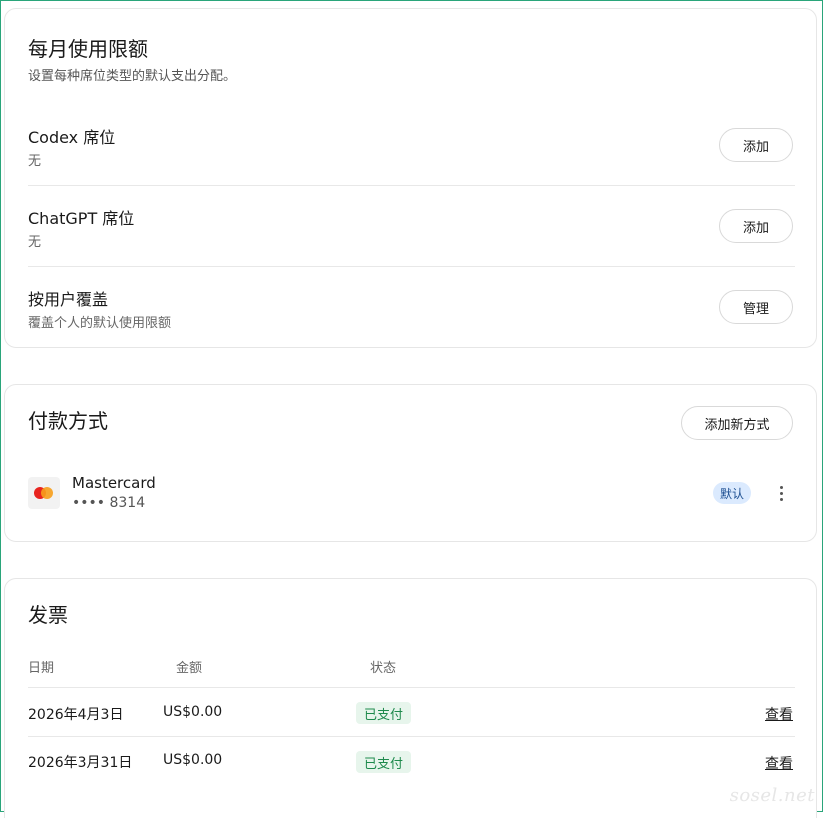  I want to click on default-badge: 默认, so click(732, 493).